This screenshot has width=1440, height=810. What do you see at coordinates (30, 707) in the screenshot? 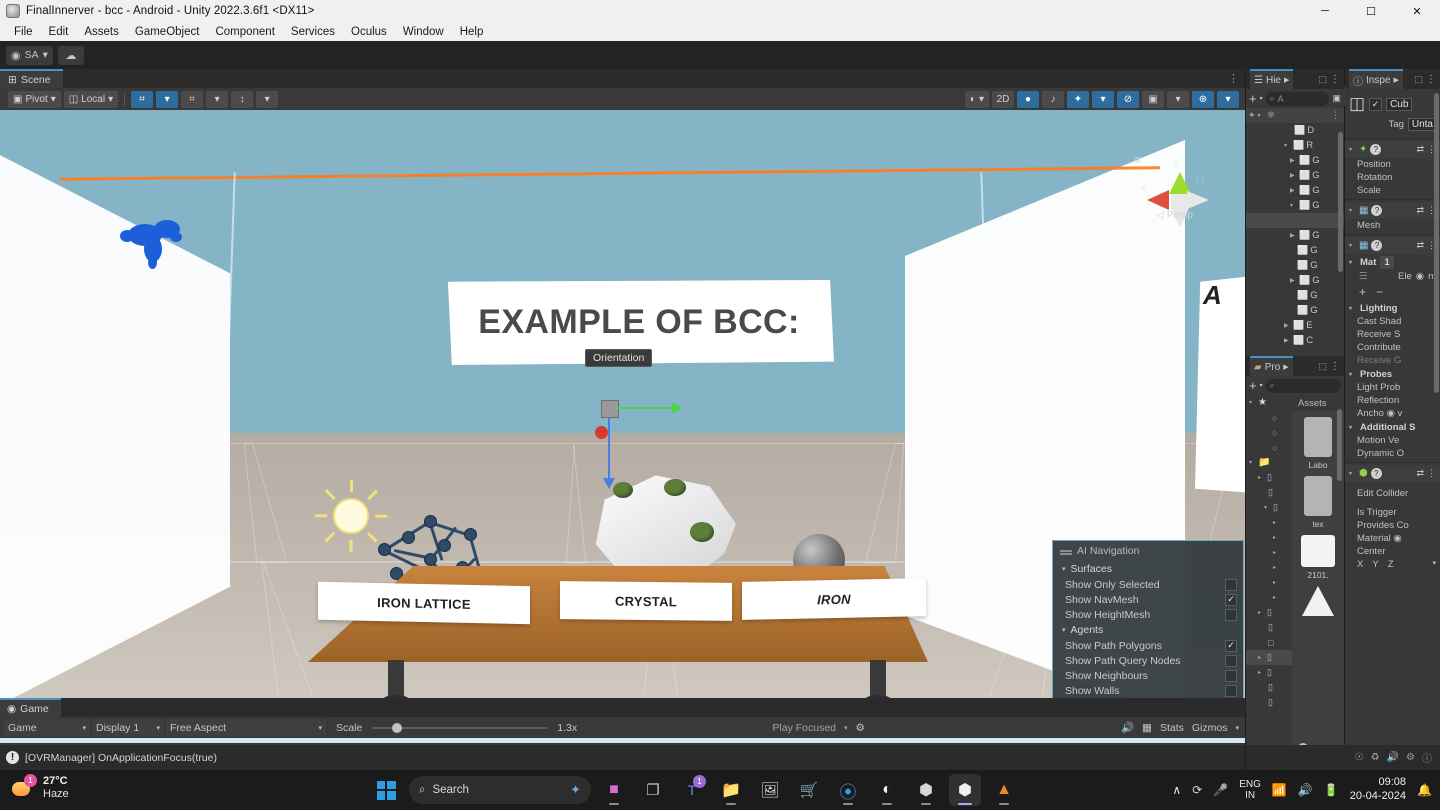
I see `tab-game: ◉ Game` at bounding box center [30, 707].